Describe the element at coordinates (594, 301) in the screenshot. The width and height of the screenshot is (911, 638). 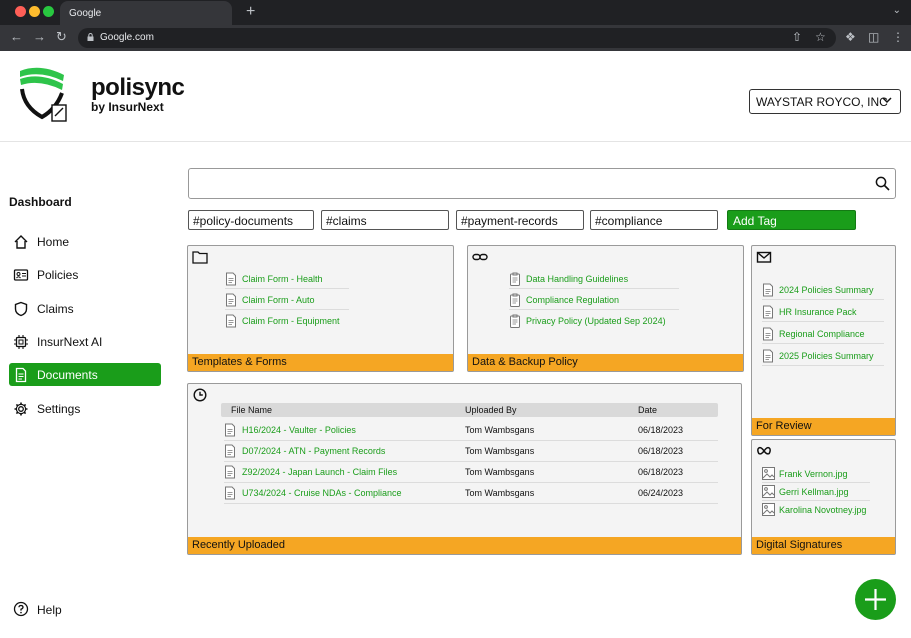
I see `policy-doc-link: Compliance Regulation` at that location.